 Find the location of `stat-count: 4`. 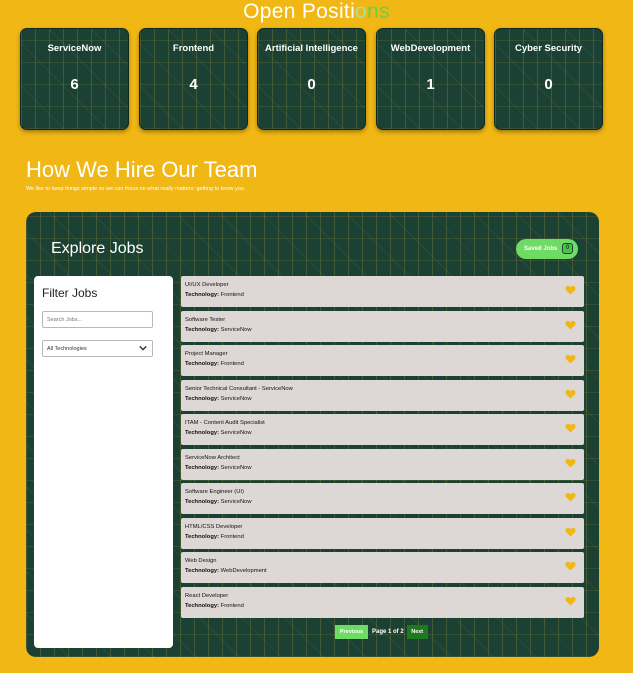

stat-count: 4 is located at coordinates (193, 84).